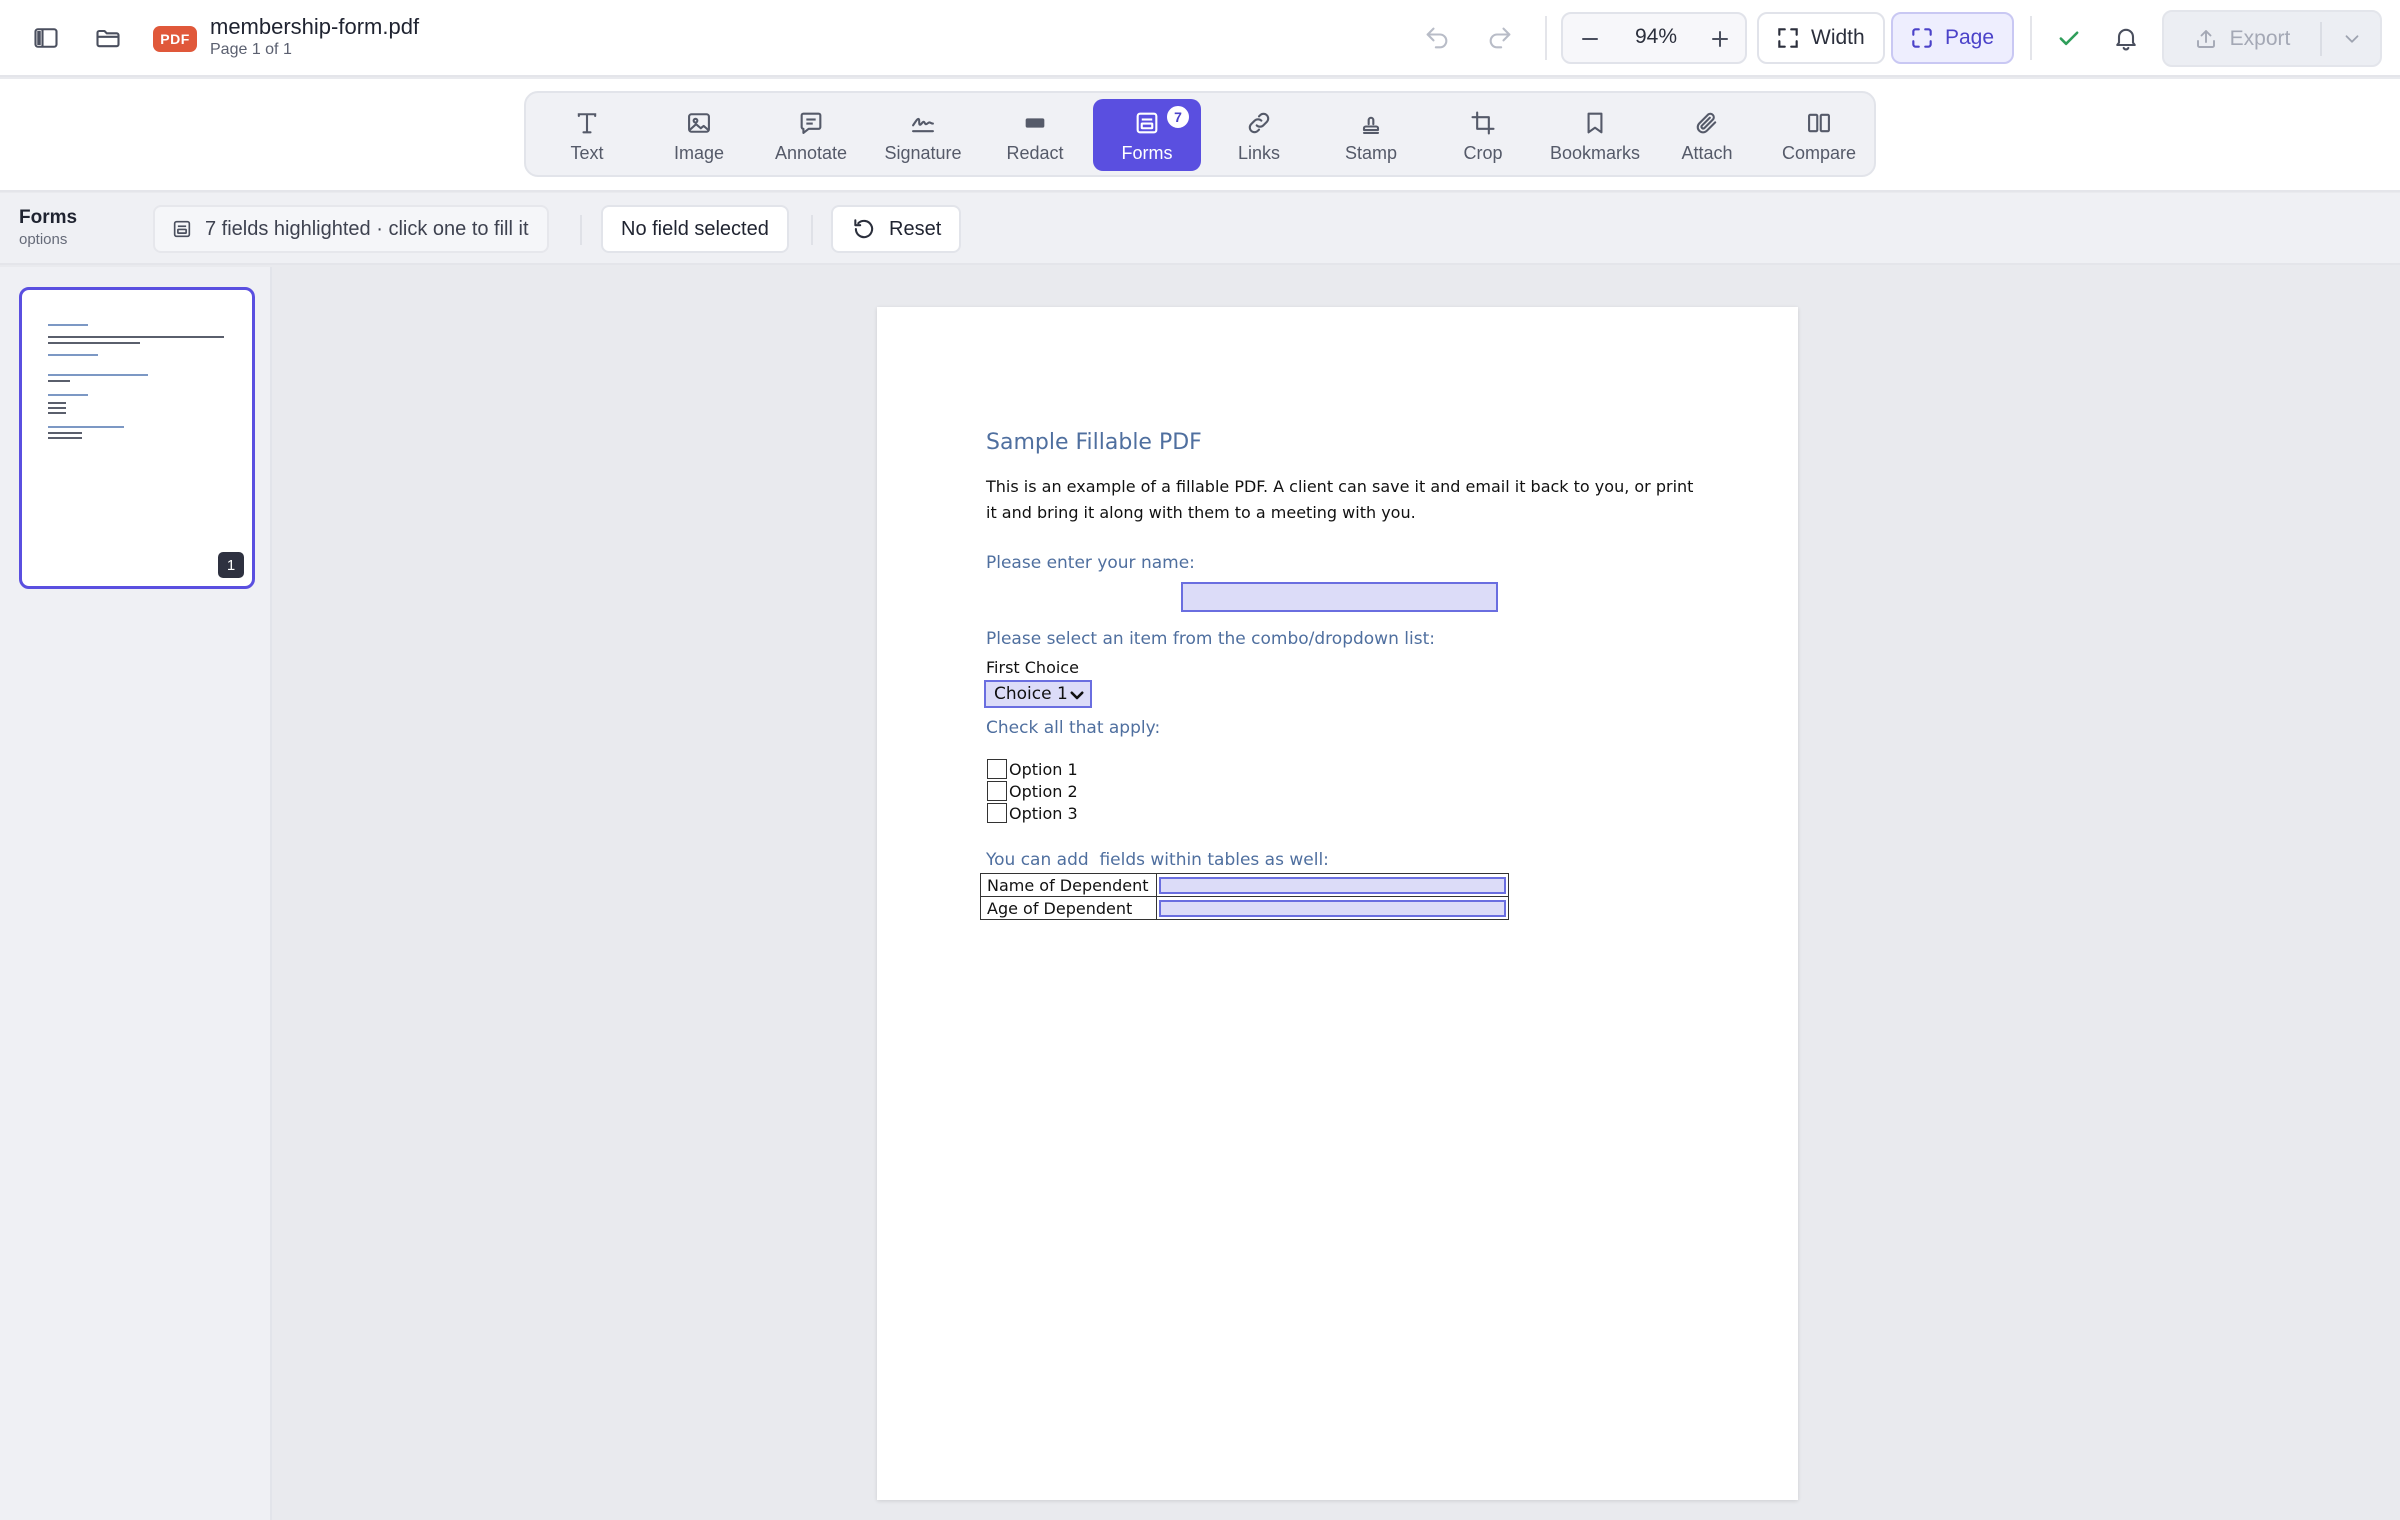  Describe the element at coordinates (1043, 791) in the screenshot. I see `checkbox-label: Option 2` at that location.